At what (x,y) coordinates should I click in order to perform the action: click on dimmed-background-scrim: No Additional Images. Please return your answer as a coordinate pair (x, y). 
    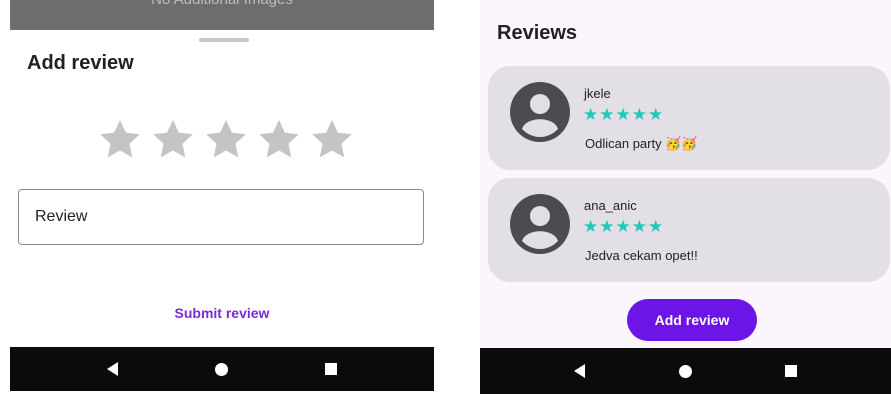
    Looking at the image, I should click on (222, 15).